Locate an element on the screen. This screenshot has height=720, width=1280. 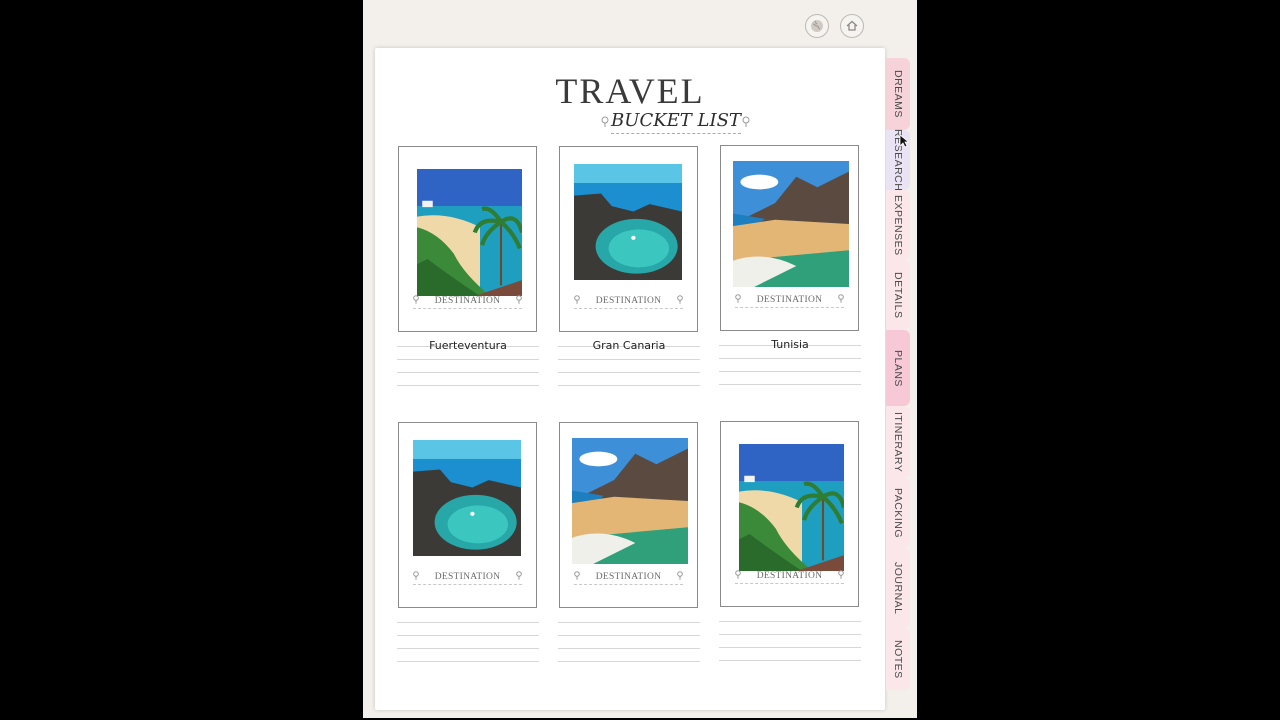
page-title: TRAVEL is located at coordinates (630, 91).